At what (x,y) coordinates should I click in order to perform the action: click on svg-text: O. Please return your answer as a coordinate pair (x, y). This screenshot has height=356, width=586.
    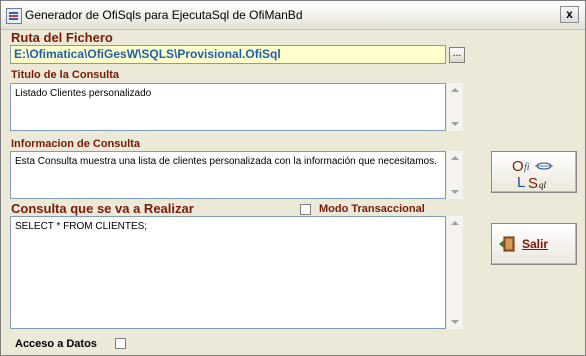
    Looking at the image, I should click on (518, 166).